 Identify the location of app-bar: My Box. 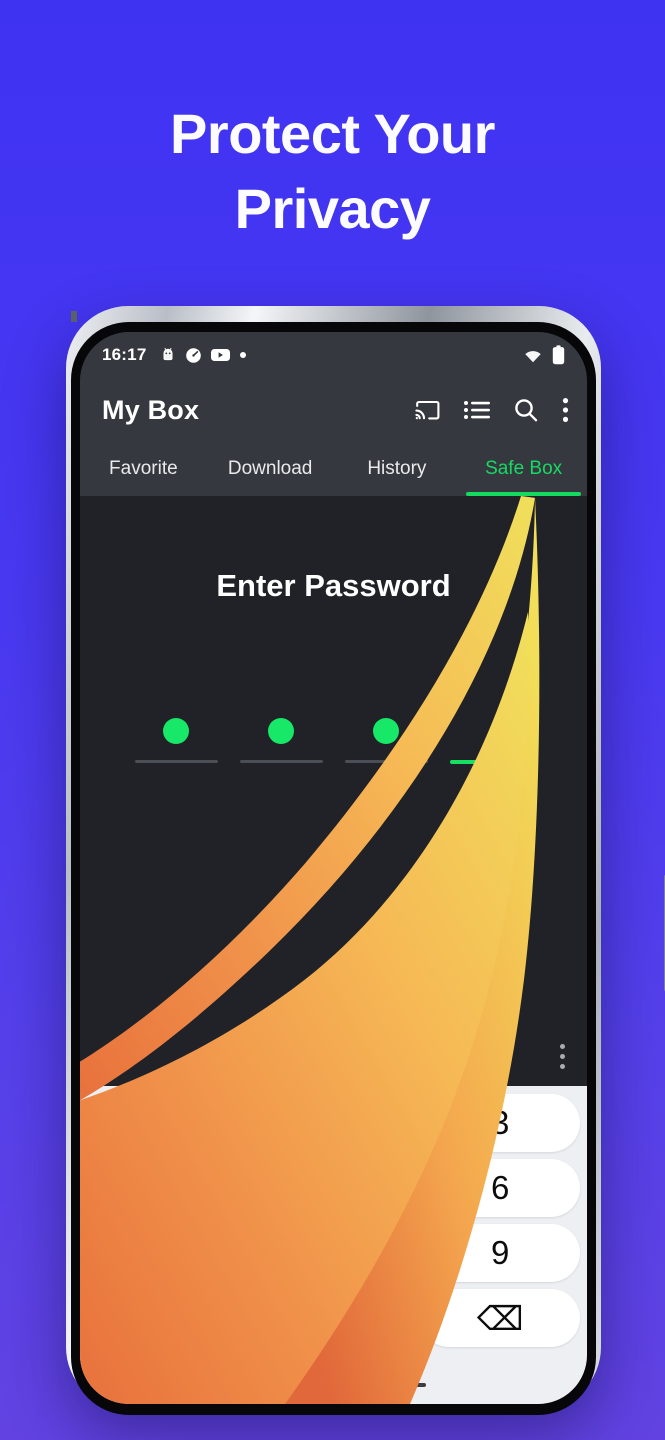
(333, 410).